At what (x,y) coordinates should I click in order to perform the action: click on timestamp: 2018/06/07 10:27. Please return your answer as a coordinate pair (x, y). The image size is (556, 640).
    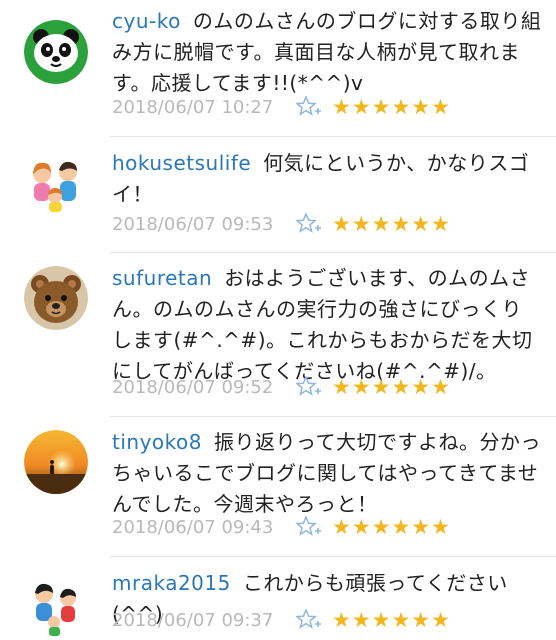
    Looking at the image, I should click on (193, 107).